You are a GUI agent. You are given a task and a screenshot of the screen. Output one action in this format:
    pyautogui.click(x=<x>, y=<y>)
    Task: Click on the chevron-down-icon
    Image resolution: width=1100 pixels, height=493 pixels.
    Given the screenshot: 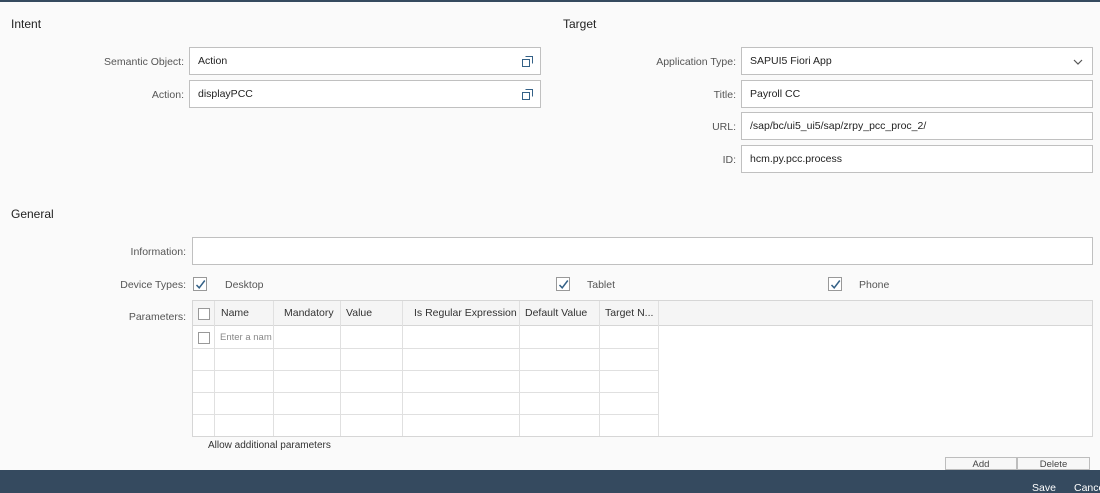 What is the action you would take?
    pyautogui.click(x=1078, y=62)
    